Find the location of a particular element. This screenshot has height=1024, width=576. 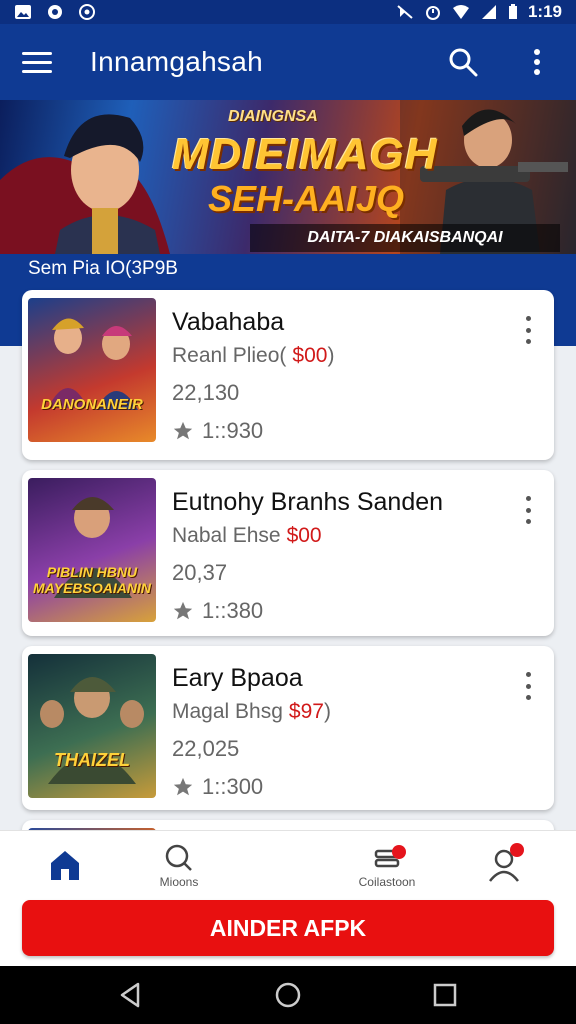

item-subtitle: Reanl Plieo($00) is located at coordinates (253, 355).